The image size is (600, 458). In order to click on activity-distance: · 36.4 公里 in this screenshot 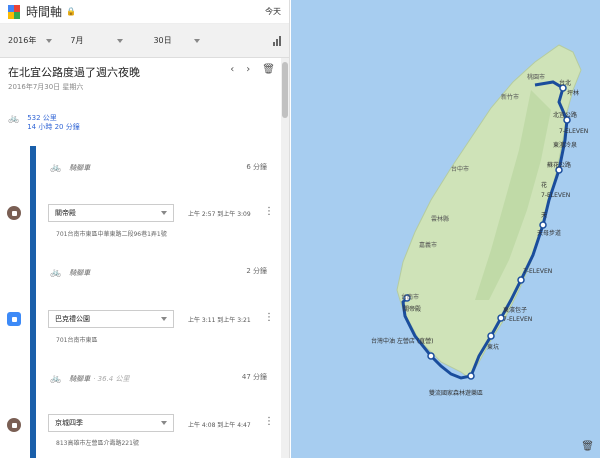, I will do `click(111, 379)`.